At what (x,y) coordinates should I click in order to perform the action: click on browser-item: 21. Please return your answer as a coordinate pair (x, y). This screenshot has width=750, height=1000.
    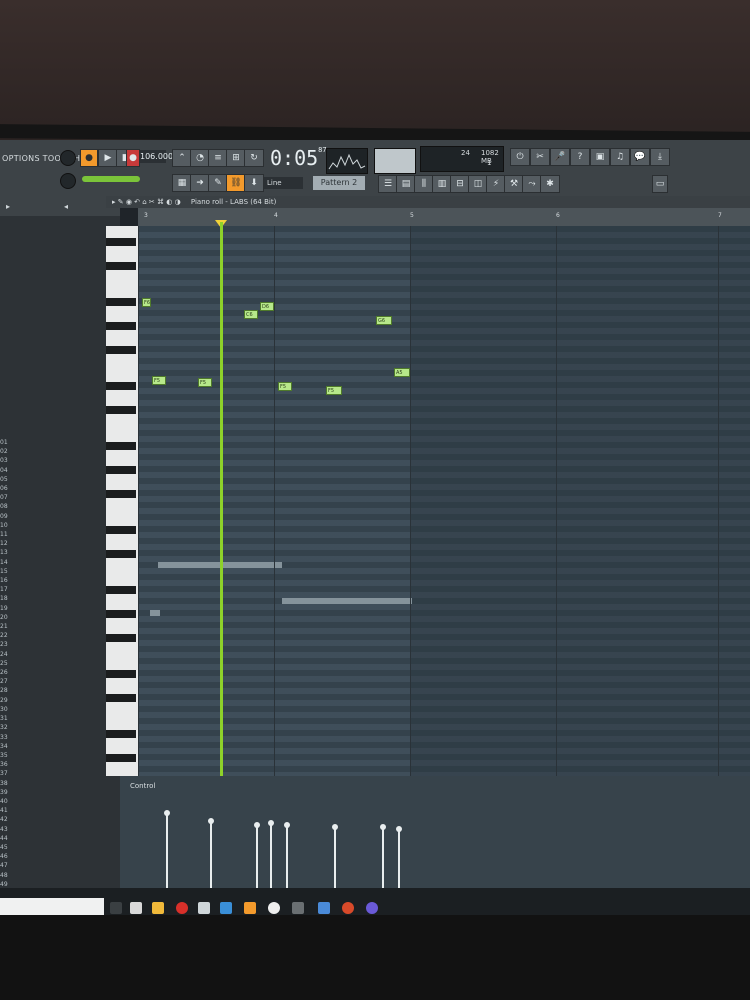
    Looking at the image, I should click on (60, 626).